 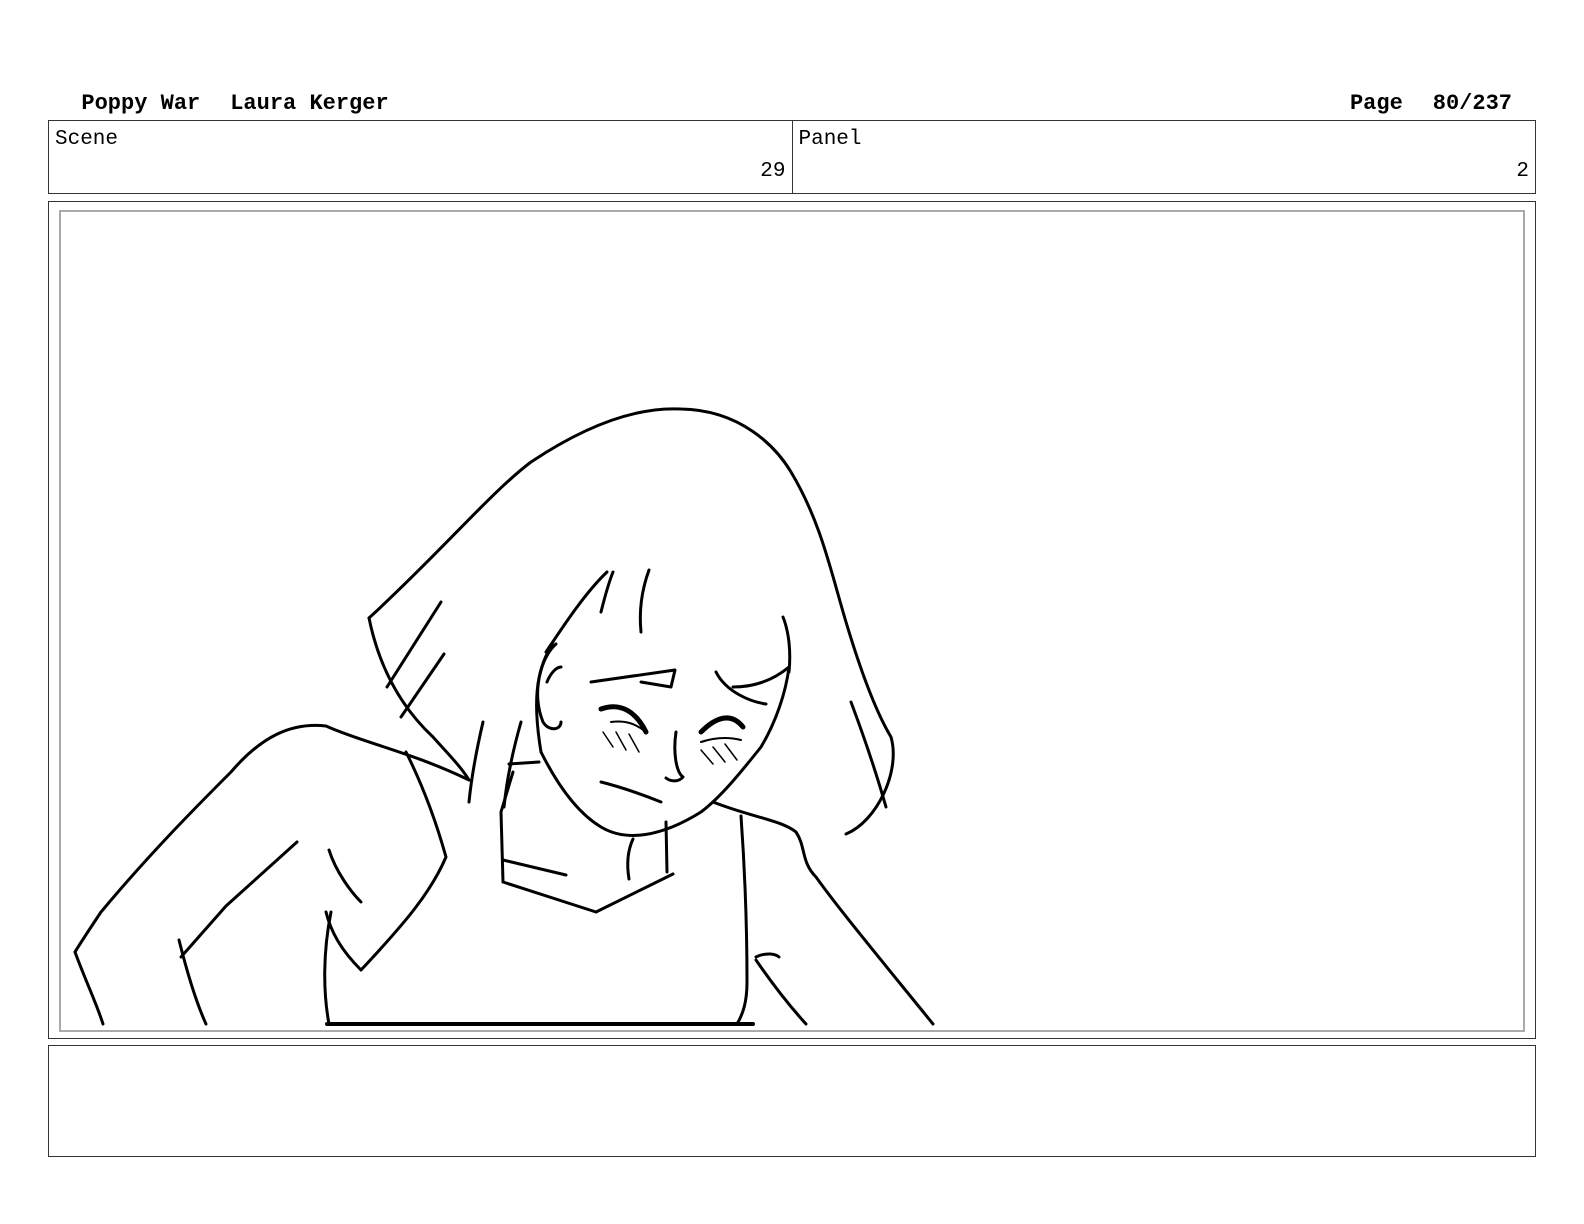 What do you see at coordinates (773, 171) in the screenshot?
I see `scene-number: 29` at bounding box center [773, 171].